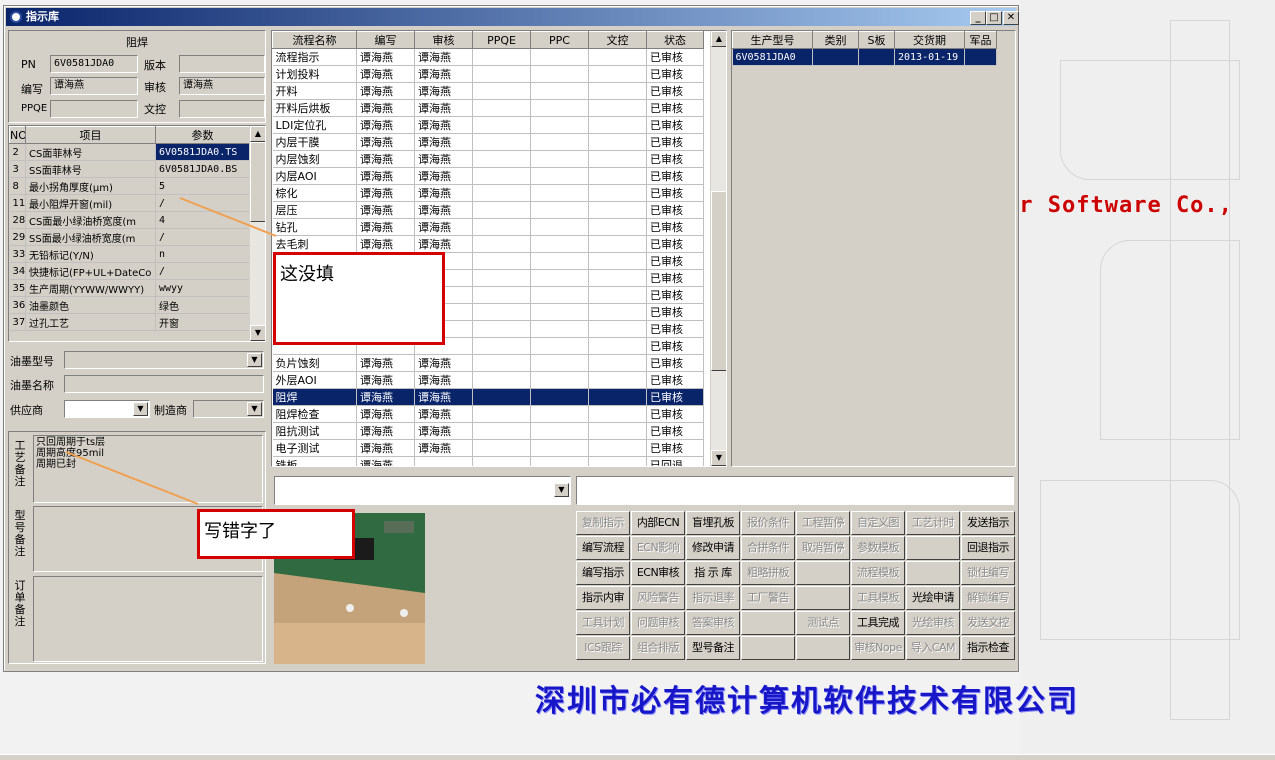 This screenshot has height=760, width=1275. What do you see at coordinates (276, 534) in the screenshot?
I see `callout-typo: 写错字了` at bounding box center [276, 534].